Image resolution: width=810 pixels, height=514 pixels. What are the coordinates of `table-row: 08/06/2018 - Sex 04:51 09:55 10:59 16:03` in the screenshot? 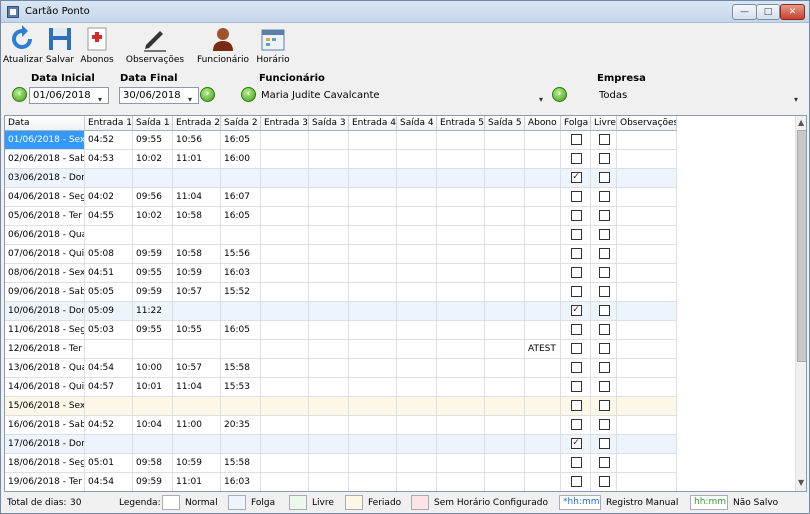 It's located at (342, 273).